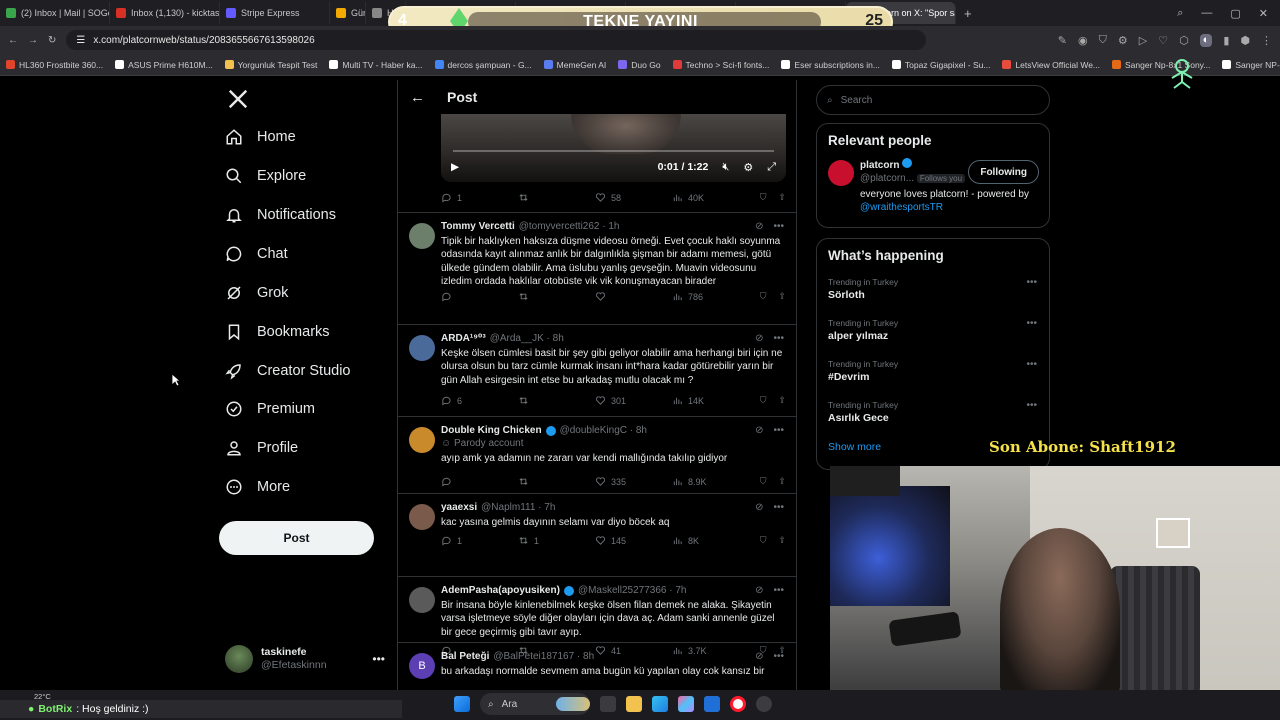 This screenshot has height=720, width=1280. I want to click on search-input: ⌕ Search, so click(933, 100).